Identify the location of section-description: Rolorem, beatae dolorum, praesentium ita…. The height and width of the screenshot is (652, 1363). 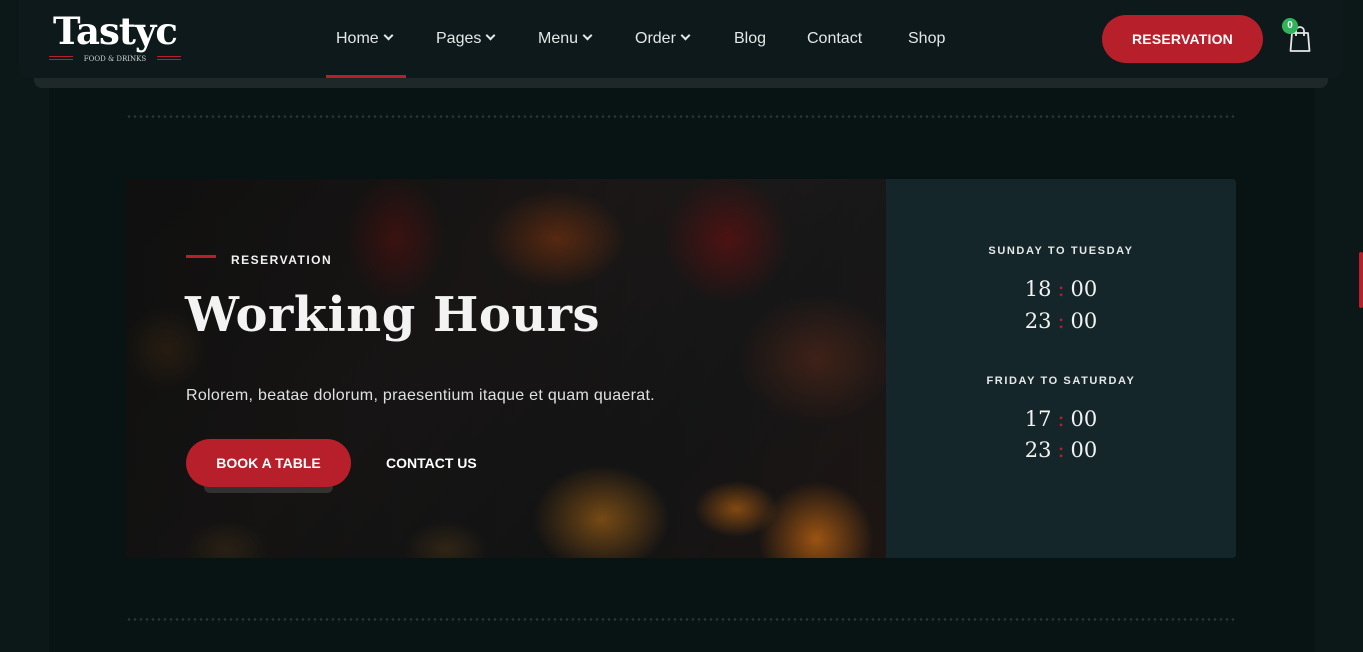
(420, 395).